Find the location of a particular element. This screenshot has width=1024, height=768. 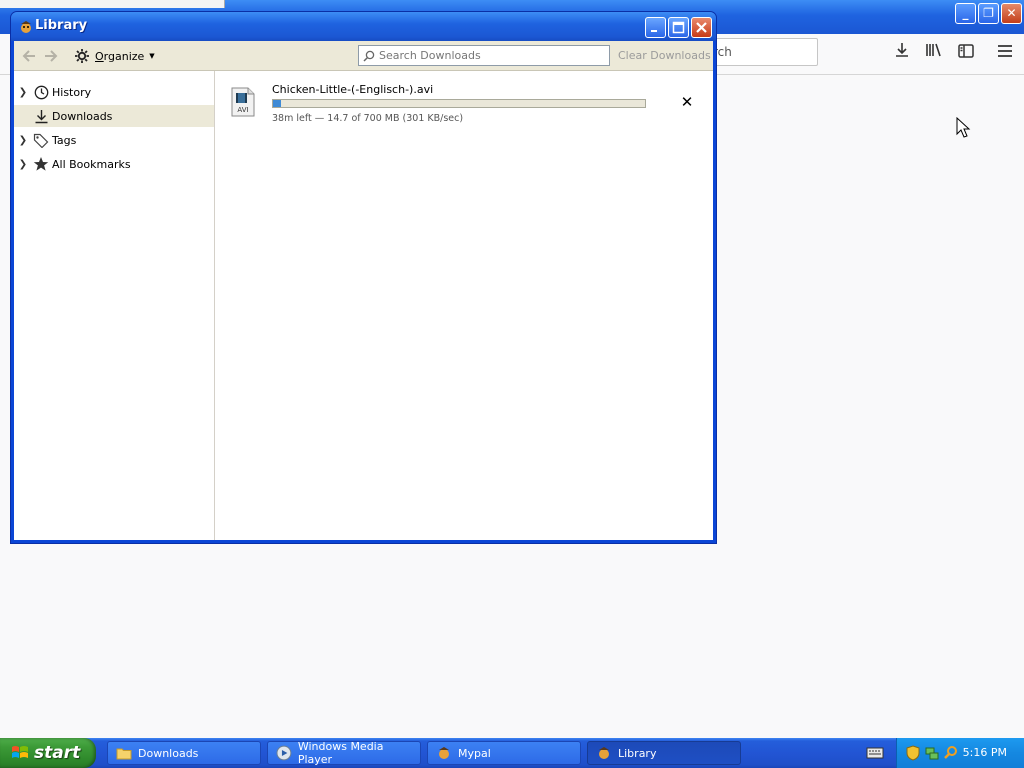

forward-arrow-icon is located at coordinates (51, 56).